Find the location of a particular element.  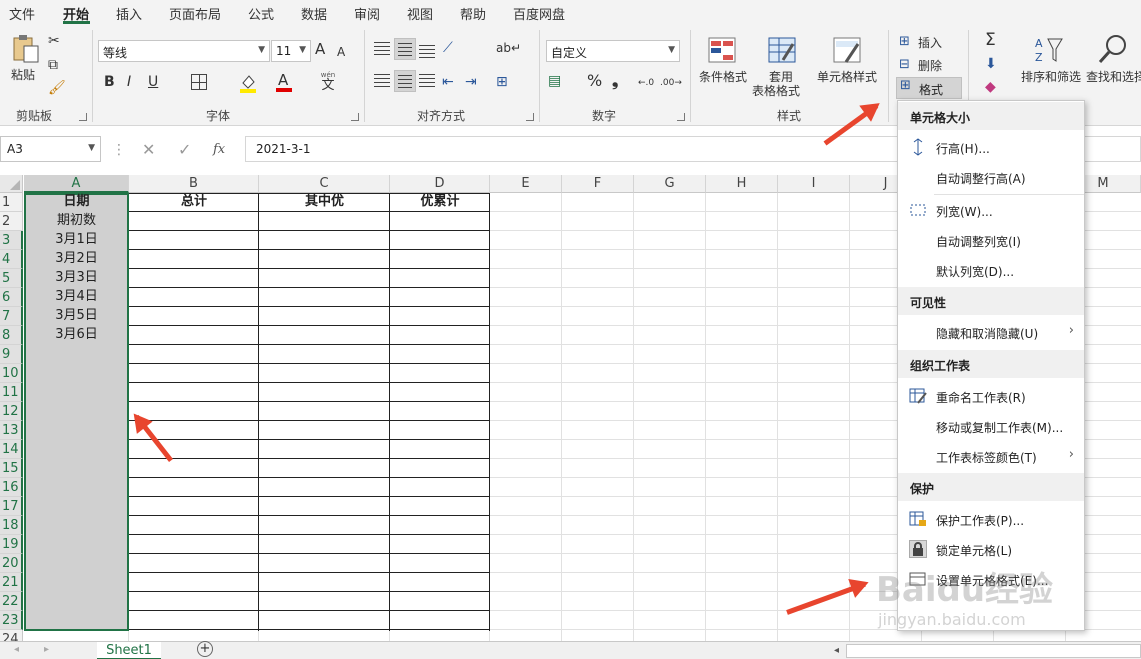

enter-icon: ✓ is located at coordinates (184, 150).